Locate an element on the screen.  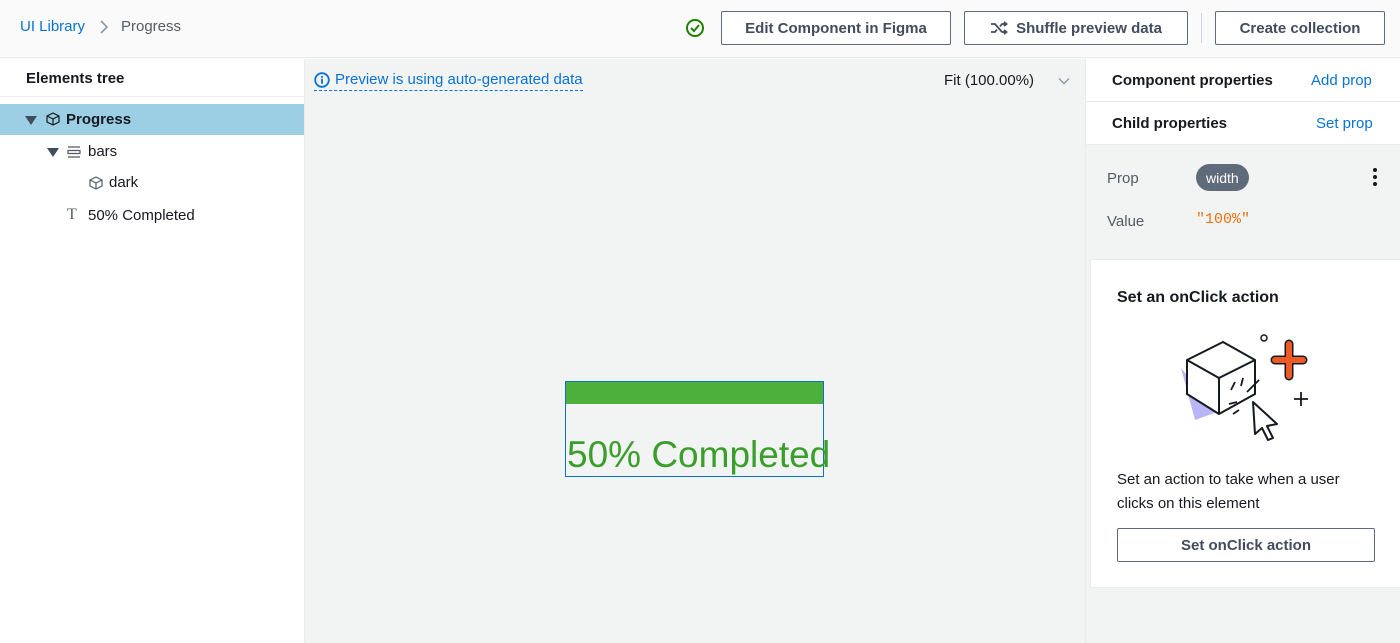
prop-name-badge: width is located at coordinates (1222, 177).